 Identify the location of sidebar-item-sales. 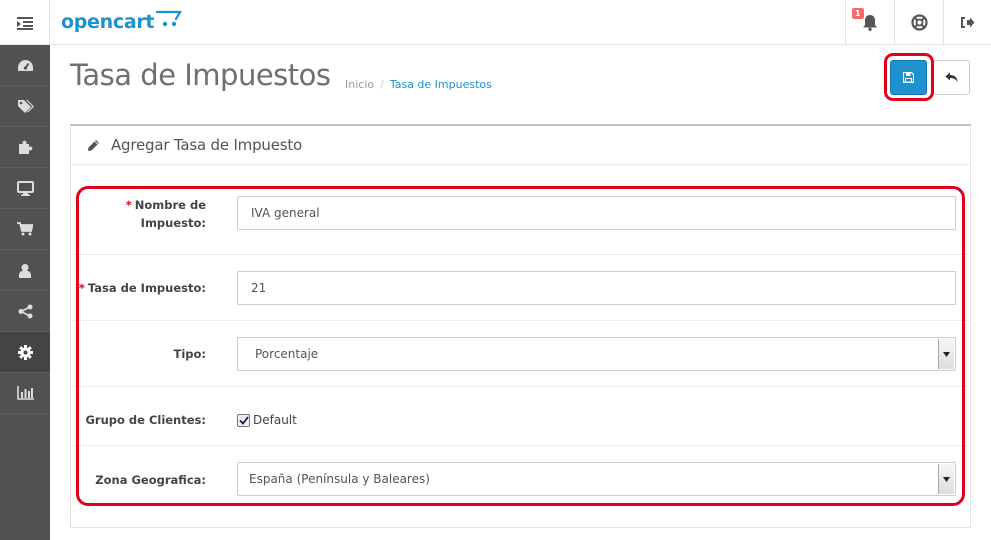
(25, 229).